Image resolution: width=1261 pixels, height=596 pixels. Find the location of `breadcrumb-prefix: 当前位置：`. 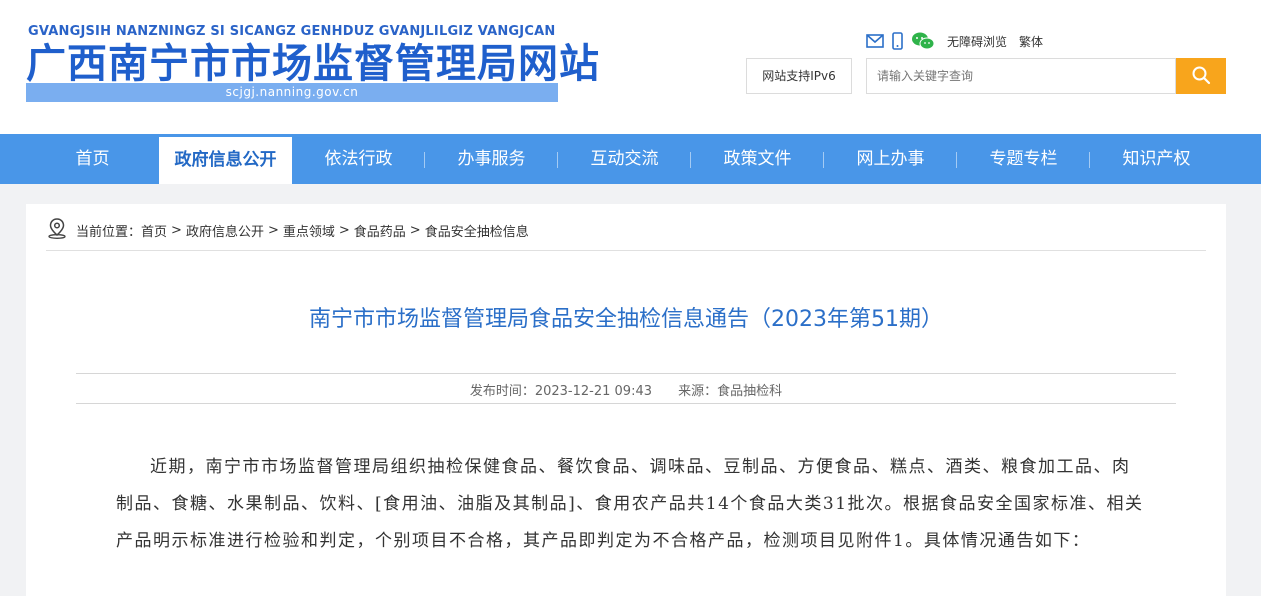

breadcrumb-prefix: 当前位置： is located at coordinates (109, 232).